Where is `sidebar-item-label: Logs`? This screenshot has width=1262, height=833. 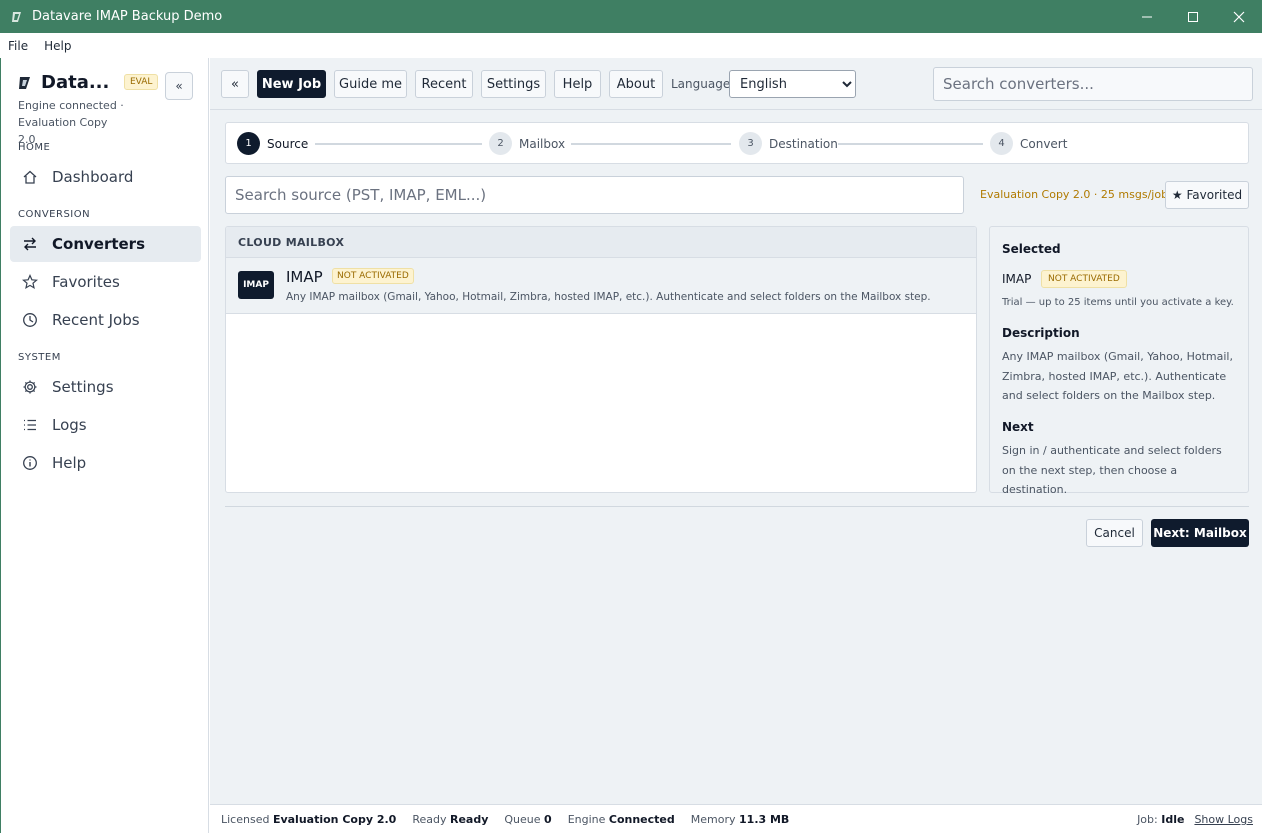
sidebar-item-label: Logs is located at coordinates (69, 425).